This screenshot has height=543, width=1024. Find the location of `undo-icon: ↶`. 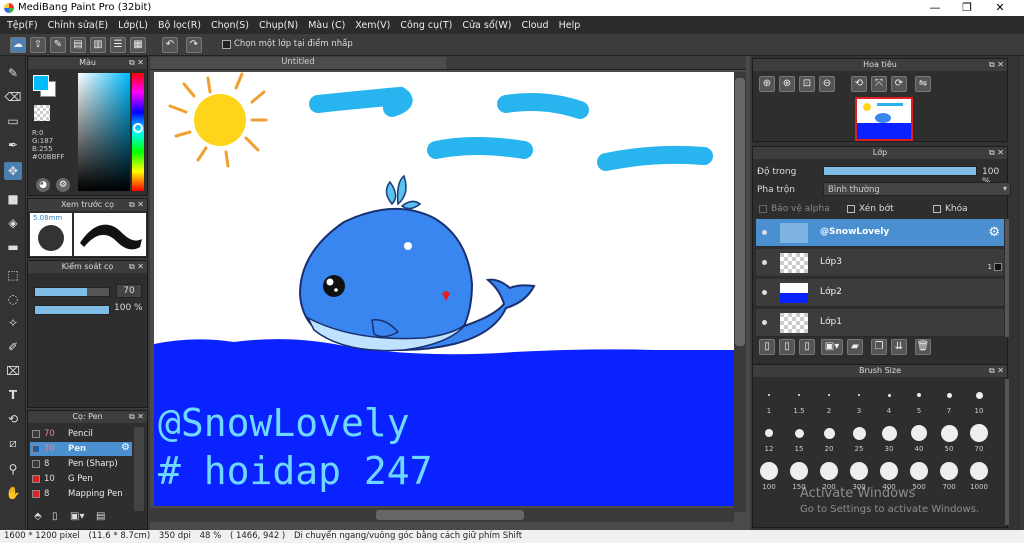

undo-icon: ↶ is located at coordinates (170, 45).